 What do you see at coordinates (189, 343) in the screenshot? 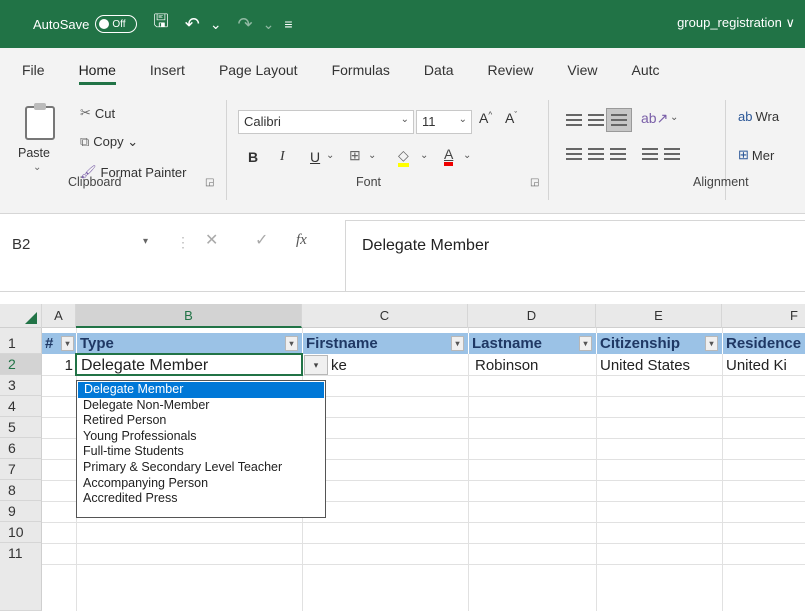
I see `header-cell-type: Type ▾` at bounding box center [189, 343].